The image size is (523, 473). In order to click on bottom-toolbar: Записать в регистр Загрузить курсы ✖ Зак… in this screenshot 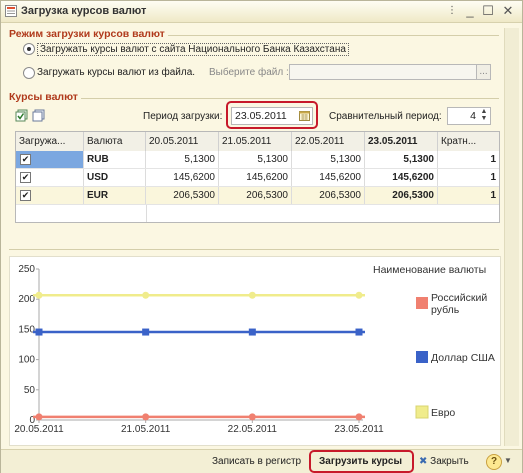, I will do `click(261, 461)`.